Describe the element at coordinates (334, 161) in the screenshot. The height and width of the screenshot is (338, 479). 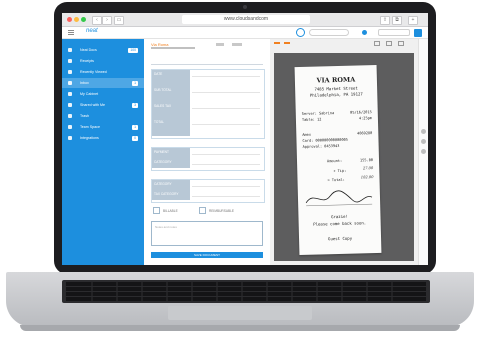
I see `receipt-amount-label: Amount:` at that location.